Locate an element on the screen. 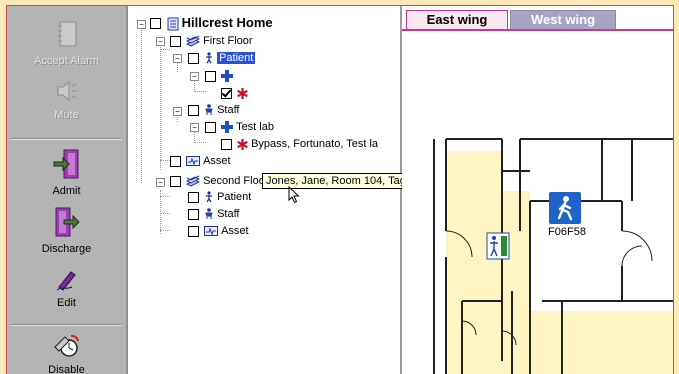 This screenshot has height=374, width=679. tree-node-test-lab: Test lab is located at coordinates (239, 127).